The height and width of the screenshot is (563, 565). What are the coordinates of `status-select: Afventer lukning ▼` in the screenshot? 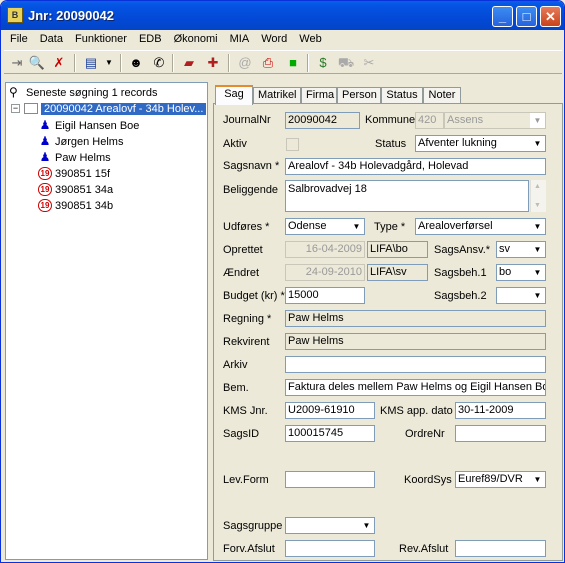 It's located at (480, 143).